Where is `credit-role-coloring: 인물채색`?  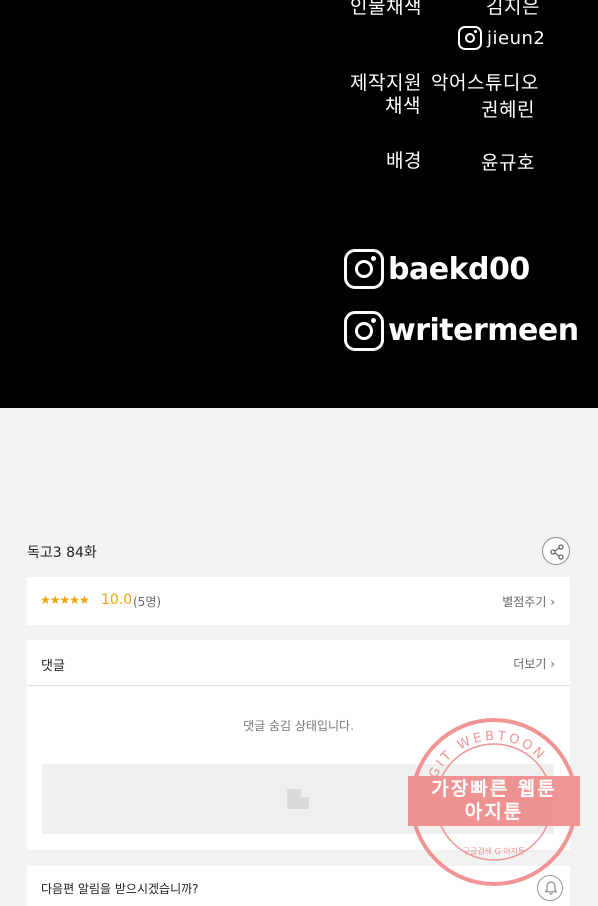 credit-role-coloring: 인물채색 is located at coordinates (386, 9).